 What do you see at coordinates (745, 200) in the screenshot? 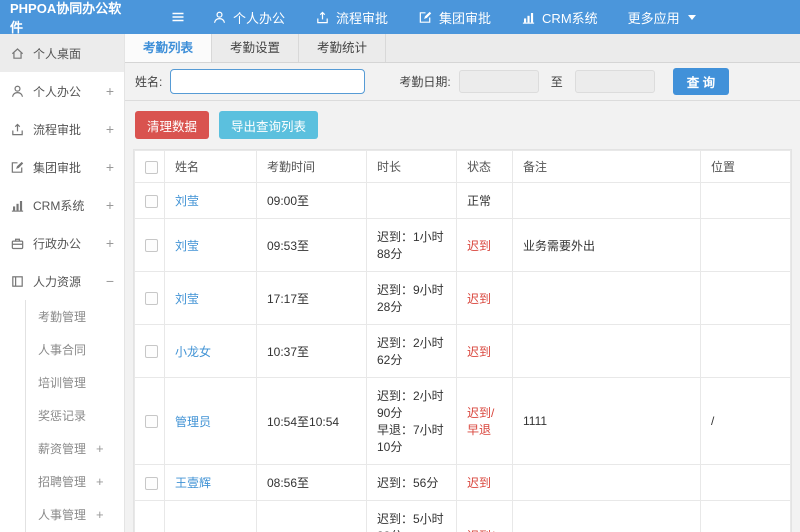
I see `location` at bounding box center [745, 200].